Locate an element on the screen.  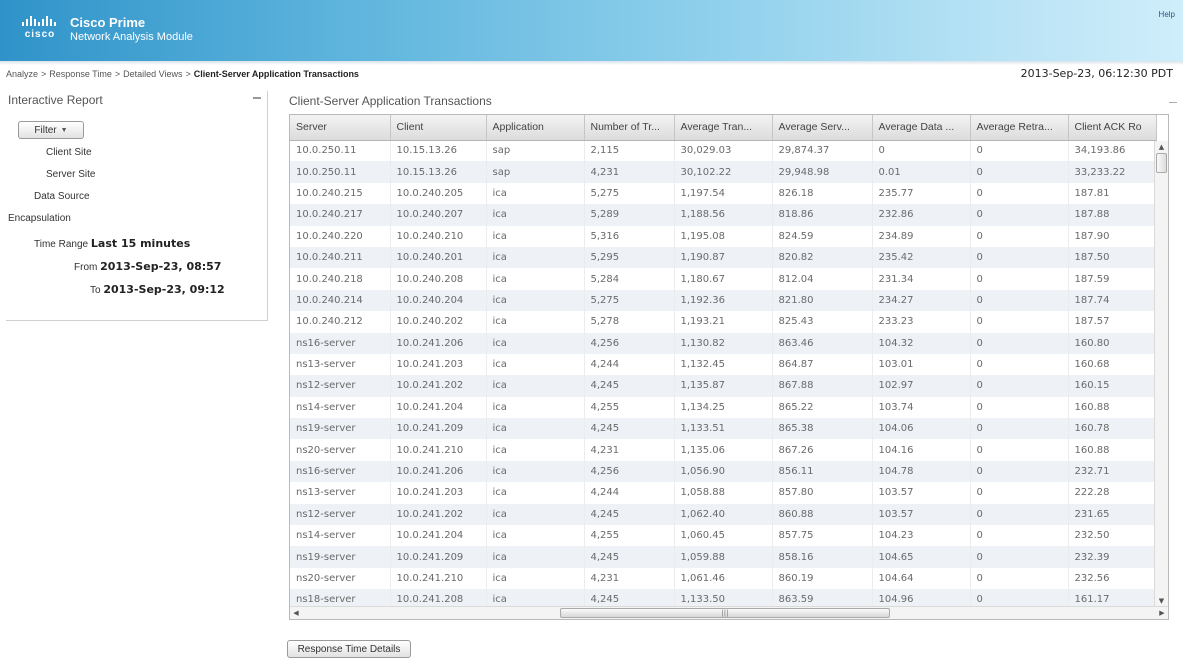
vertical-scroll-thumb is located at coordinates (1161, 163).